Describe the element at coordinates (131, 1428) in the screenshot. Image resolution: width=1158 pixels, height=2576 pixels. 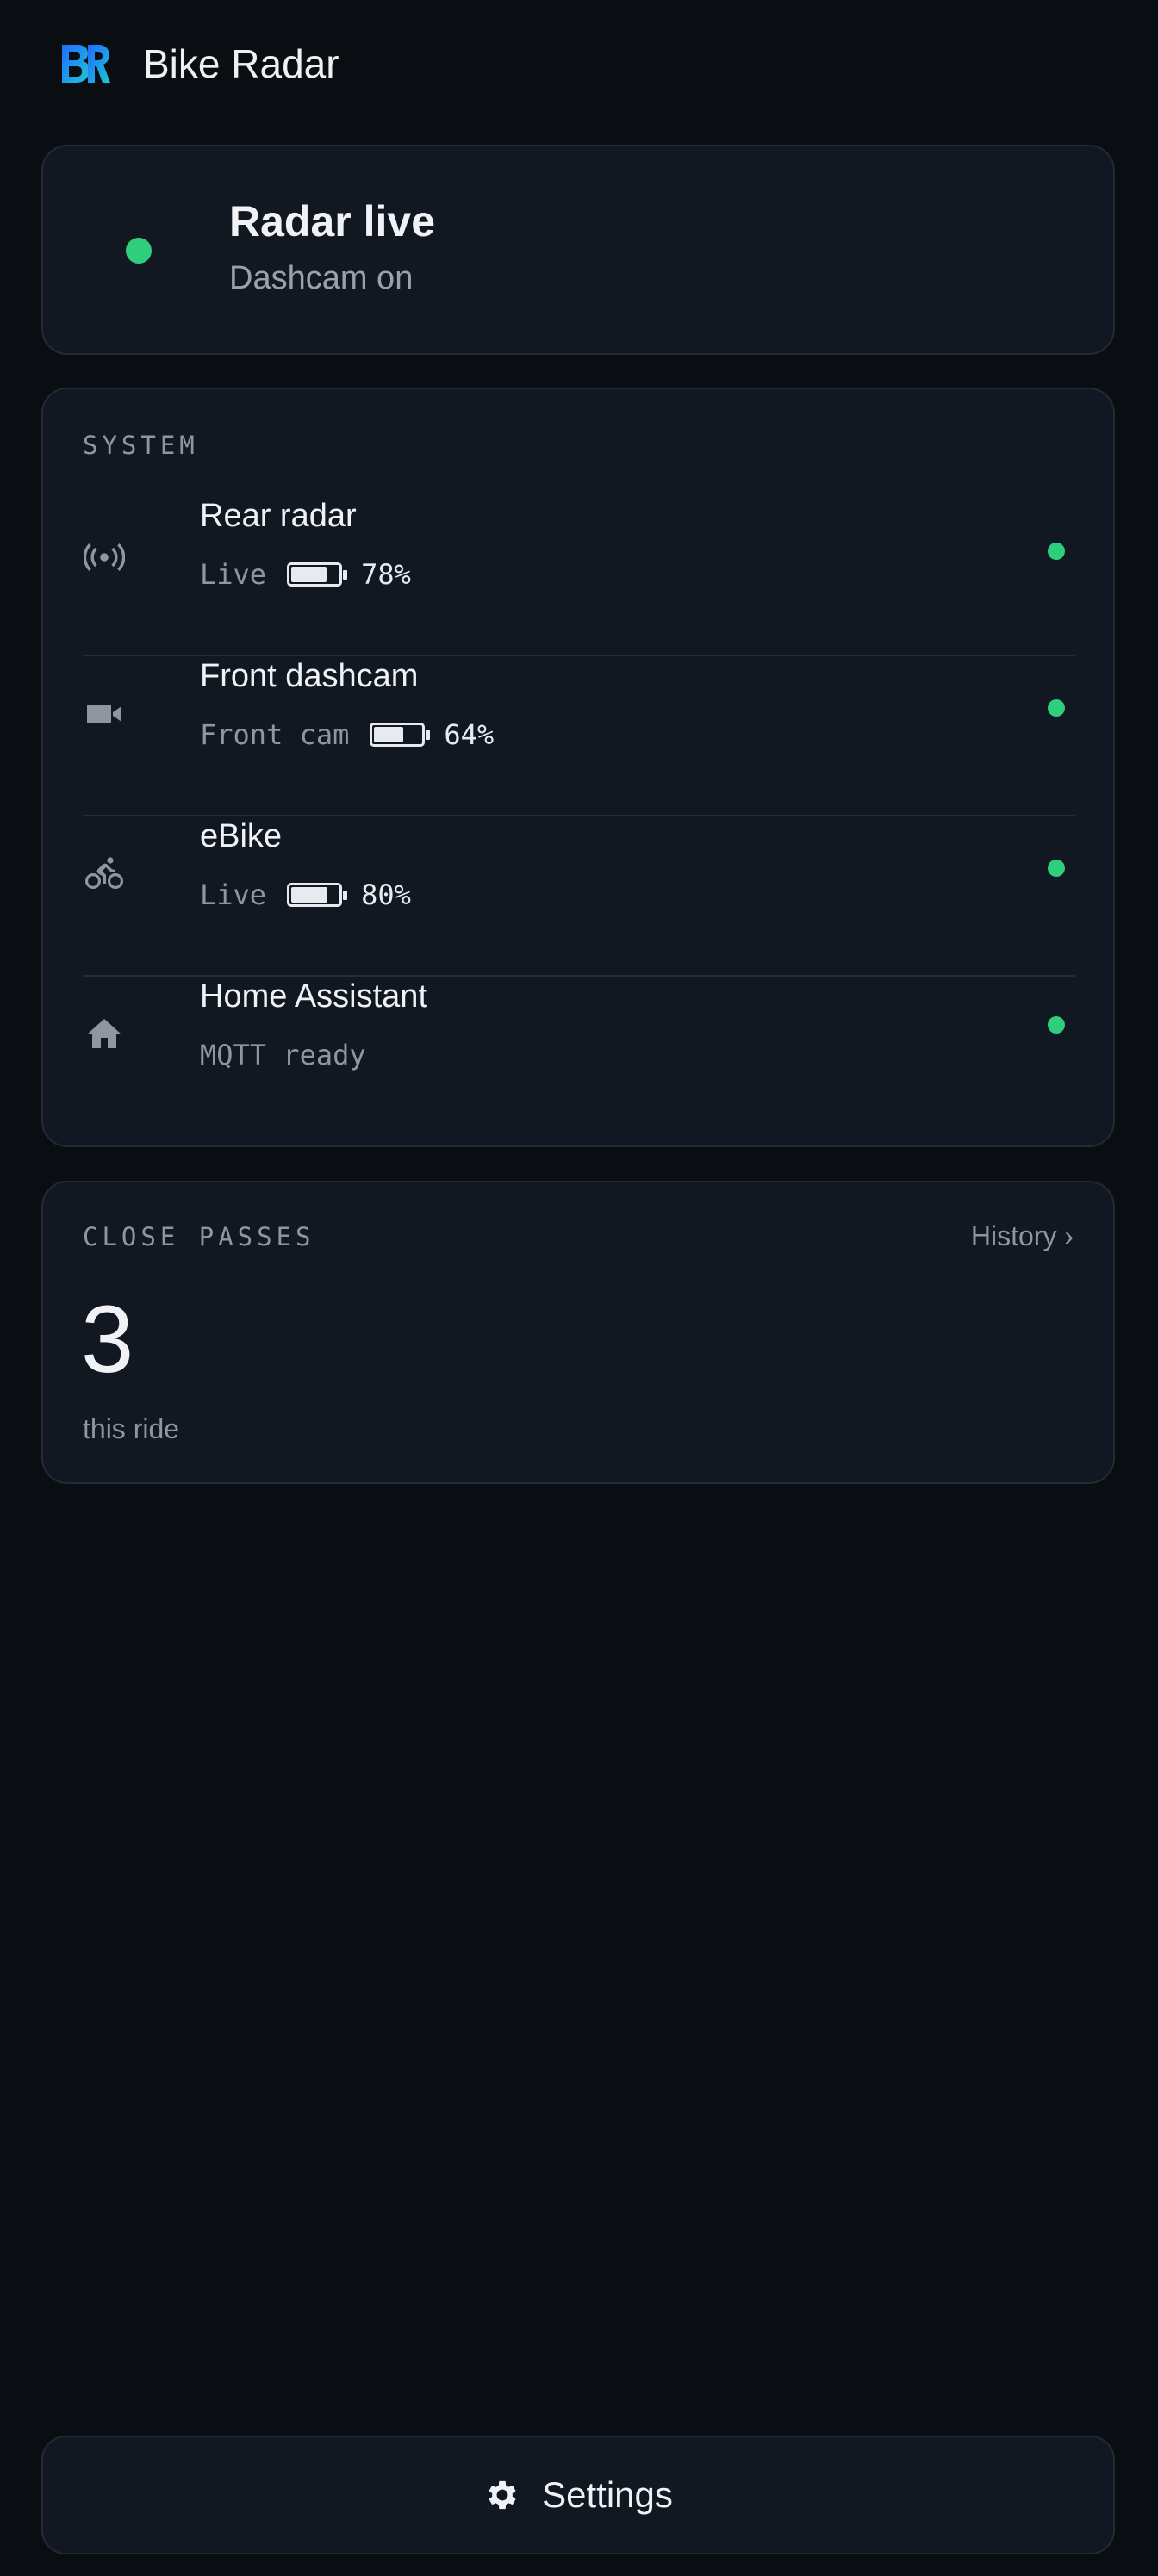
I see `close-passes-caption: this ride` at that location.